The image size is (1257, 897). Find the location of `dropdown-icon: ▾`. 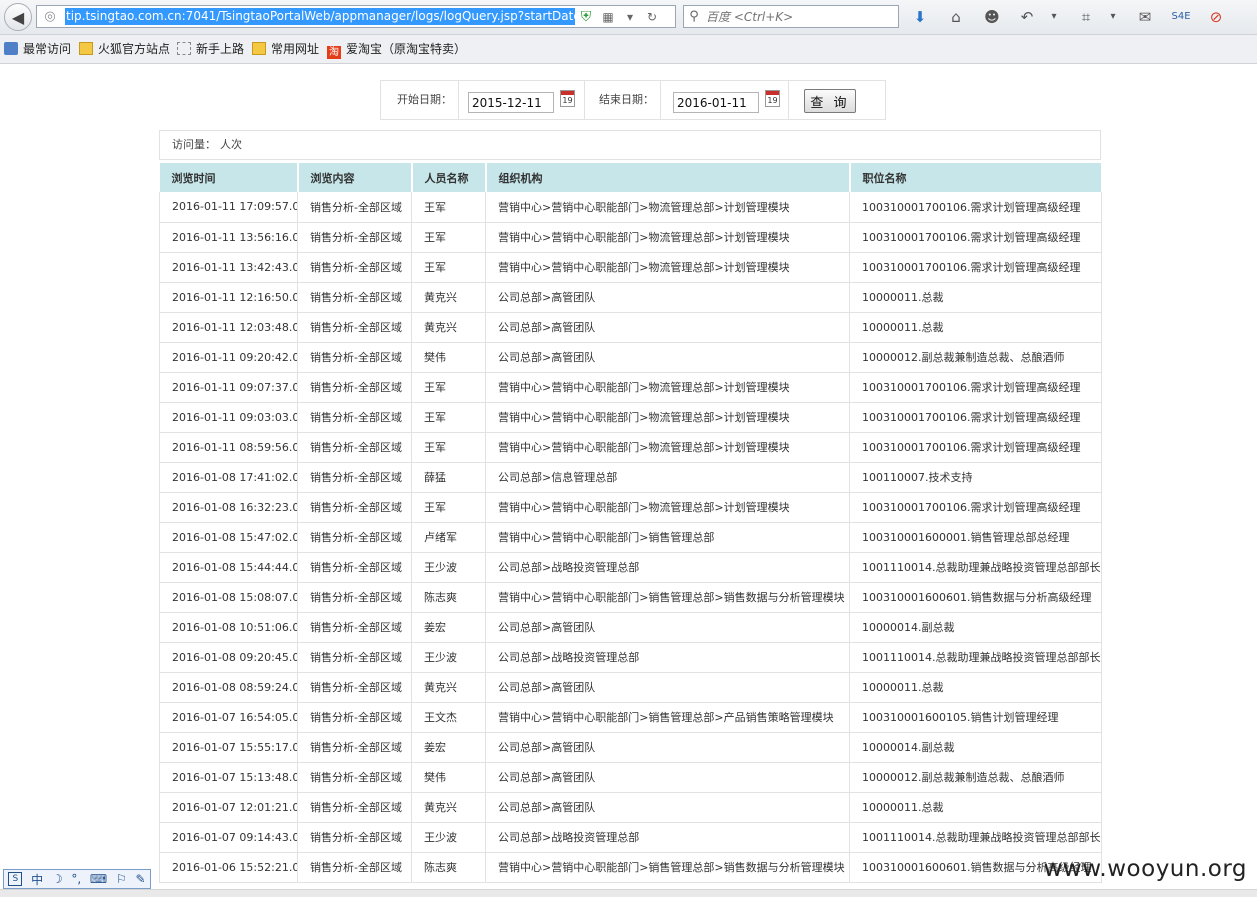

dropdown-icon: ▾ is located at coordinates (630, 17).